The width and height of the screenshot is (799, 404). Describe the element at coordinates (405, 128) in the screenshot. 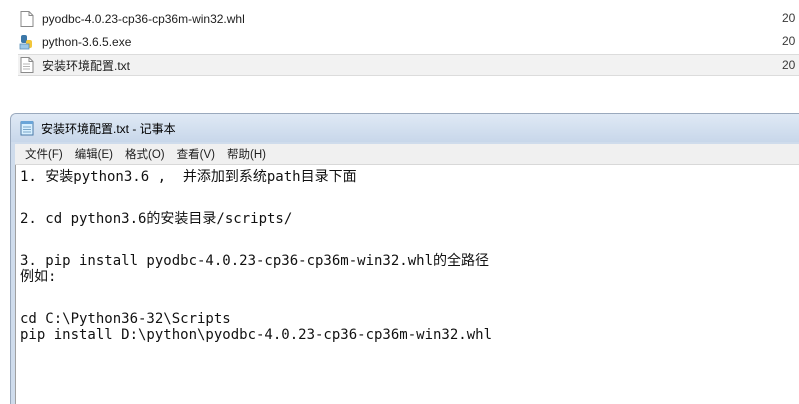

I see `notepad-titlebar: 安装环境配置.txt - 记事本` at that location.